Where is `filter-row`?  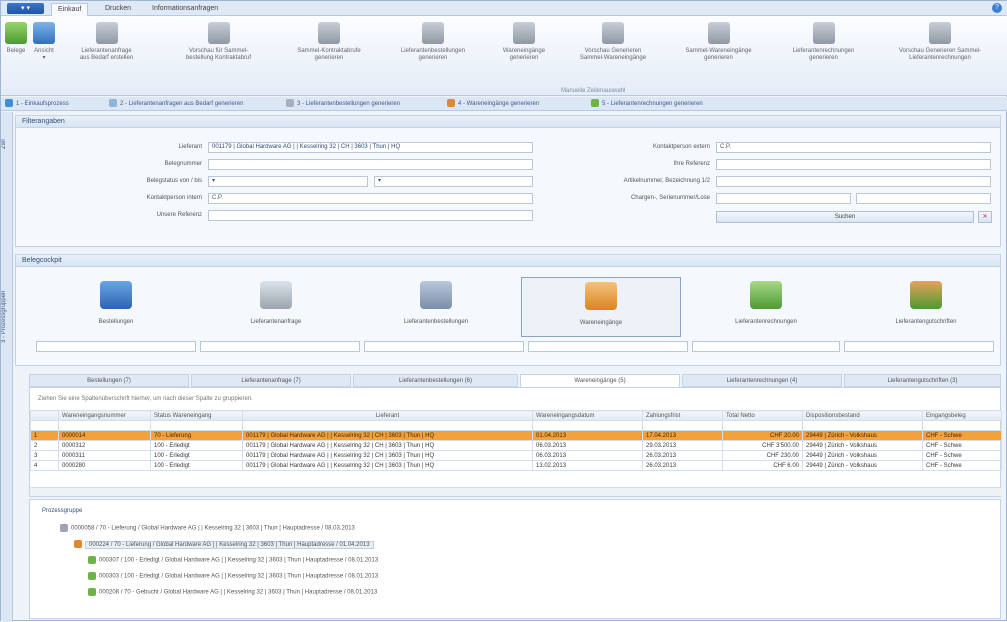 filter-row is located at coordinates (516, 425).